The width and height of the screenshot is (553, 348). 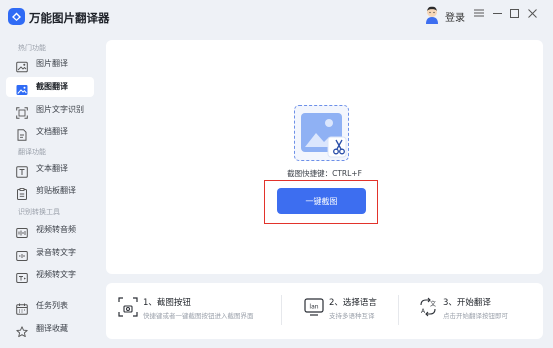 I want to click on avatar, so click(x=432, y=15).